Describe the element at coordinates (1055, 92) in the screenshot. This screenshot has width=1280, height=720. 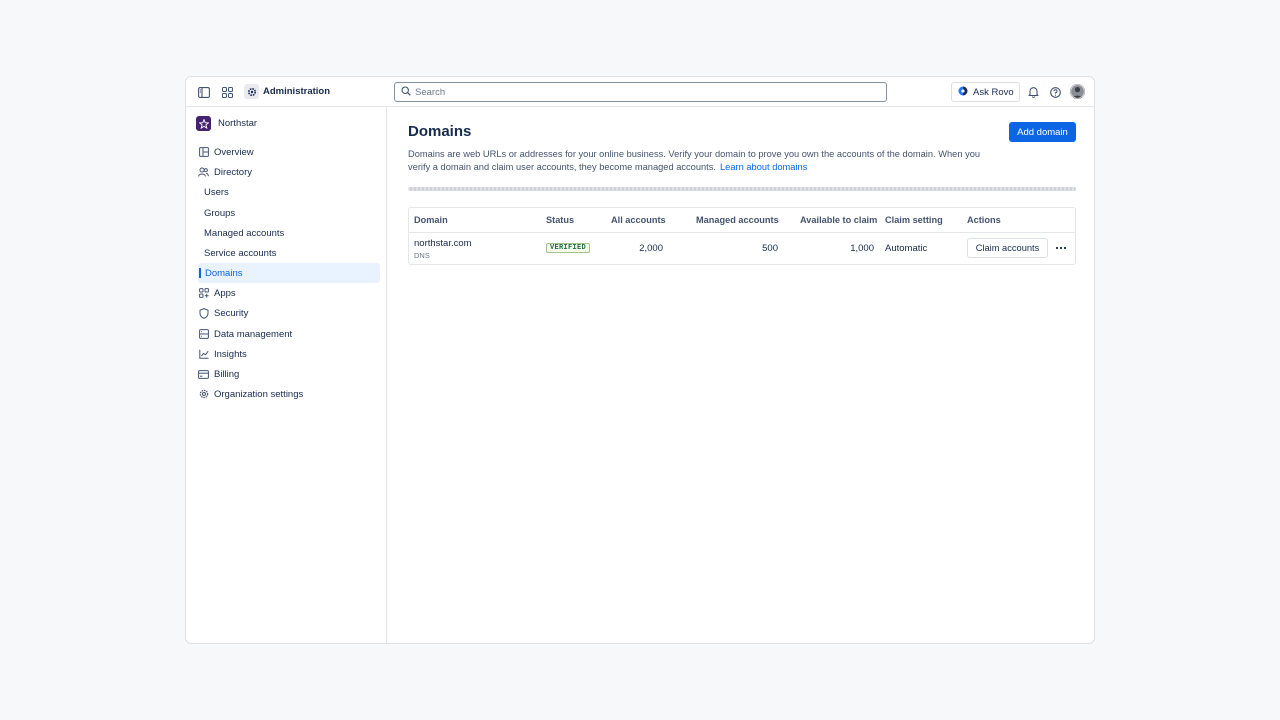
I see `help-icon` at that location.